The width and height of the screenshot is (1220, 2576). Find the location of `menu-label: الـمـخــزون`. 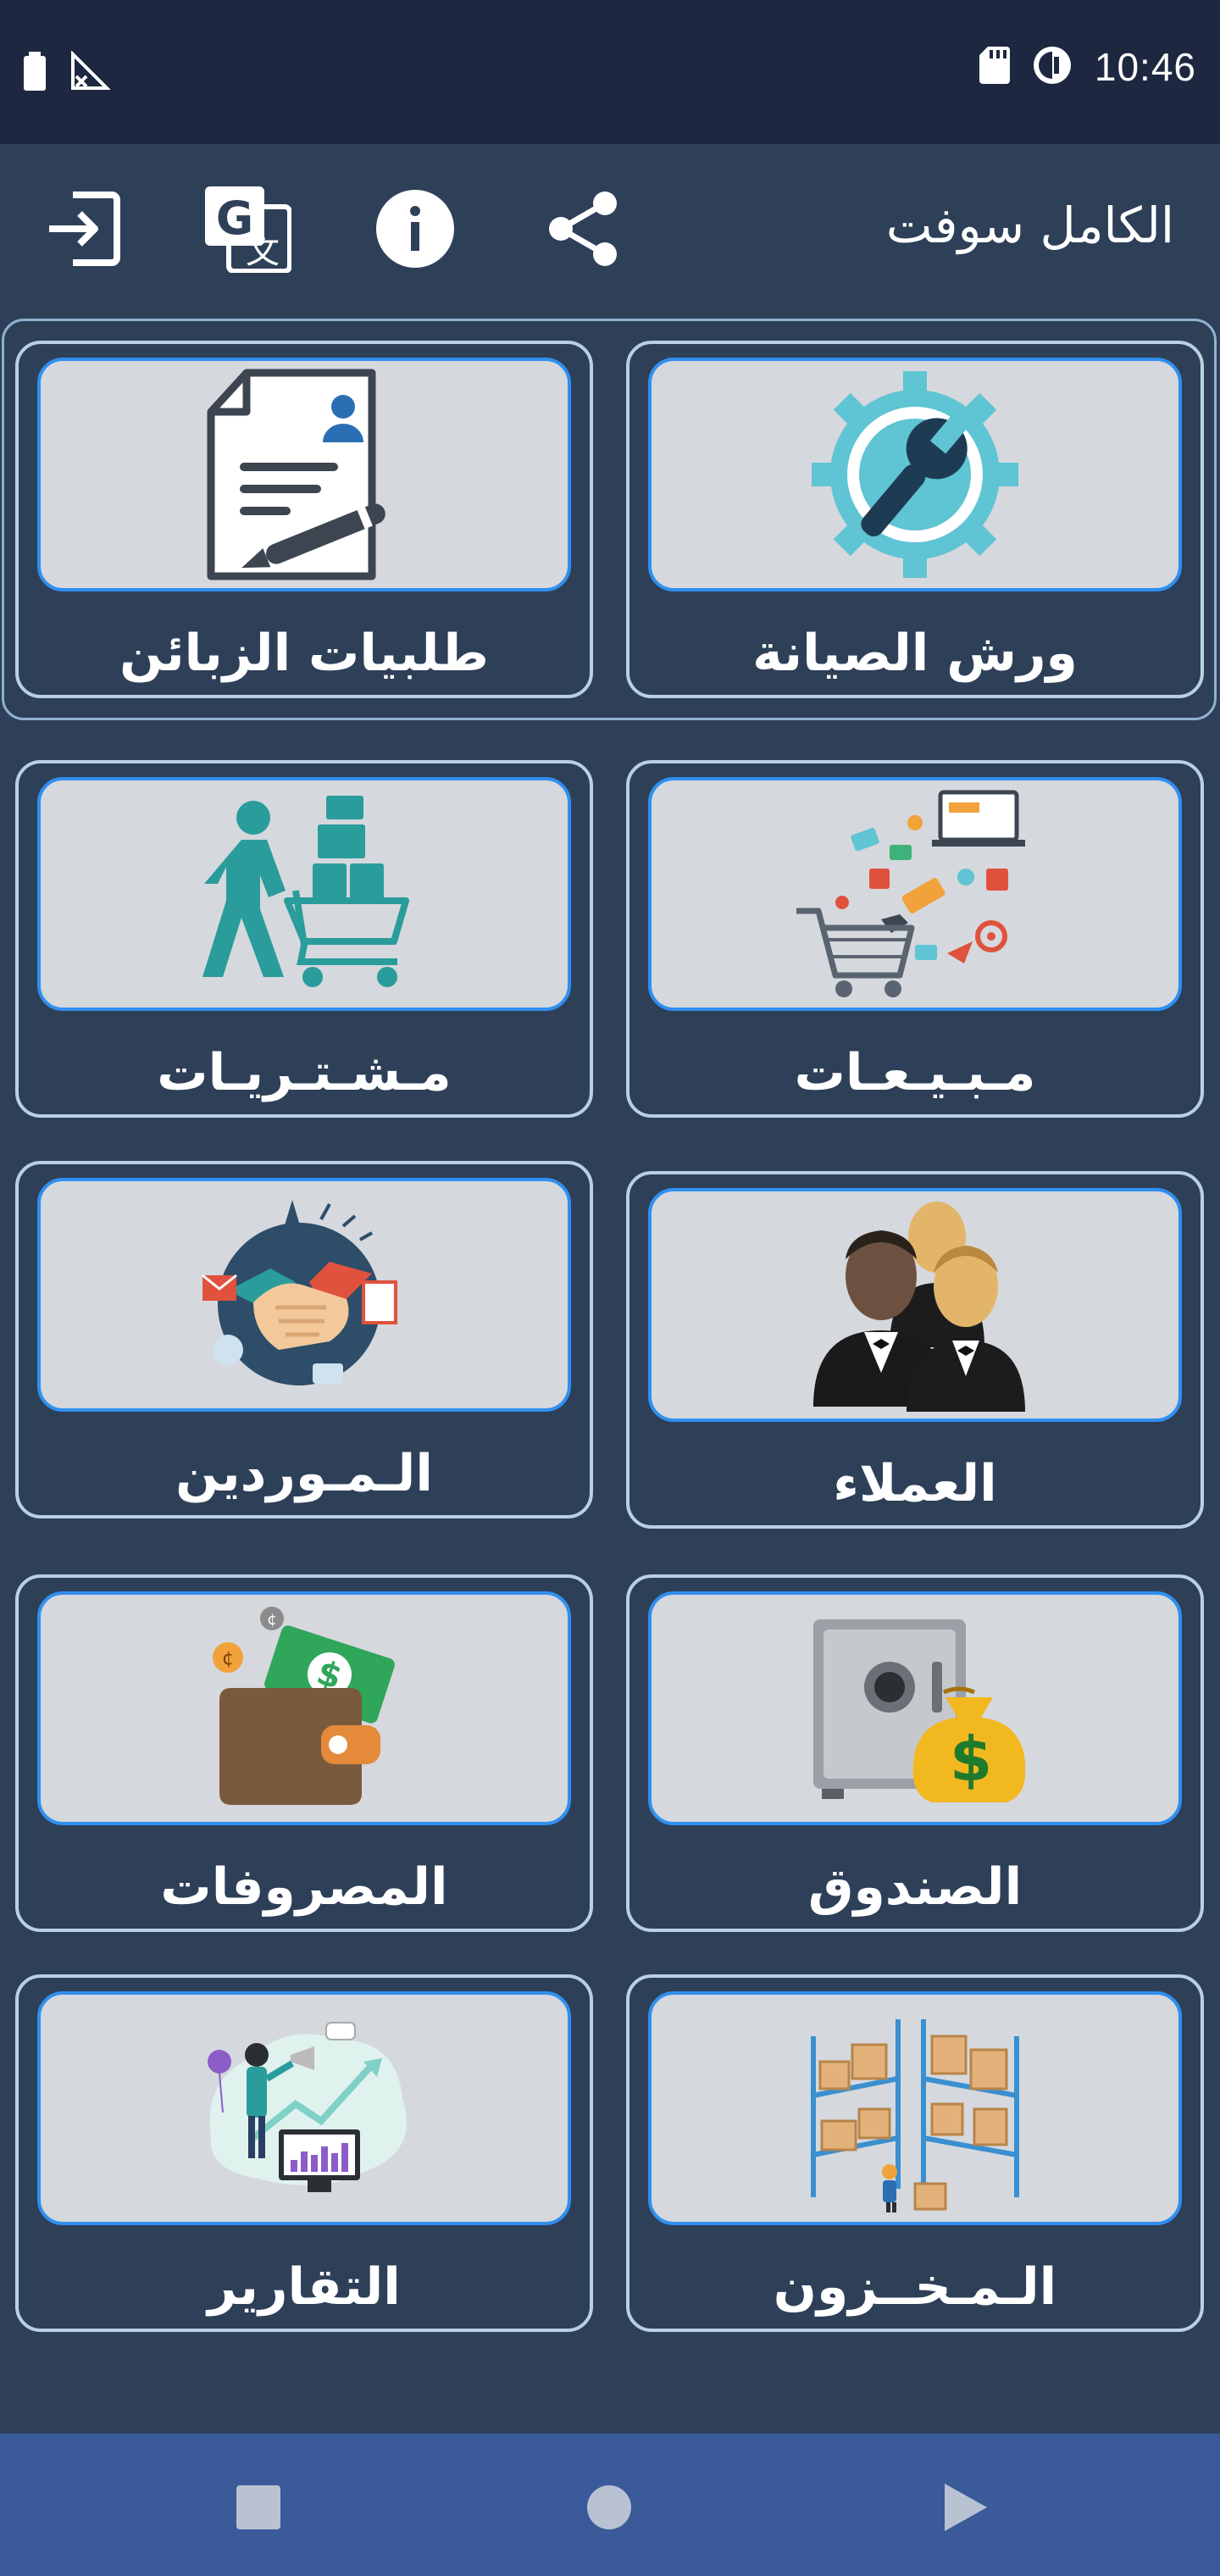

menu-label: الـمـخــزون is located at coordinates (915, 2287).